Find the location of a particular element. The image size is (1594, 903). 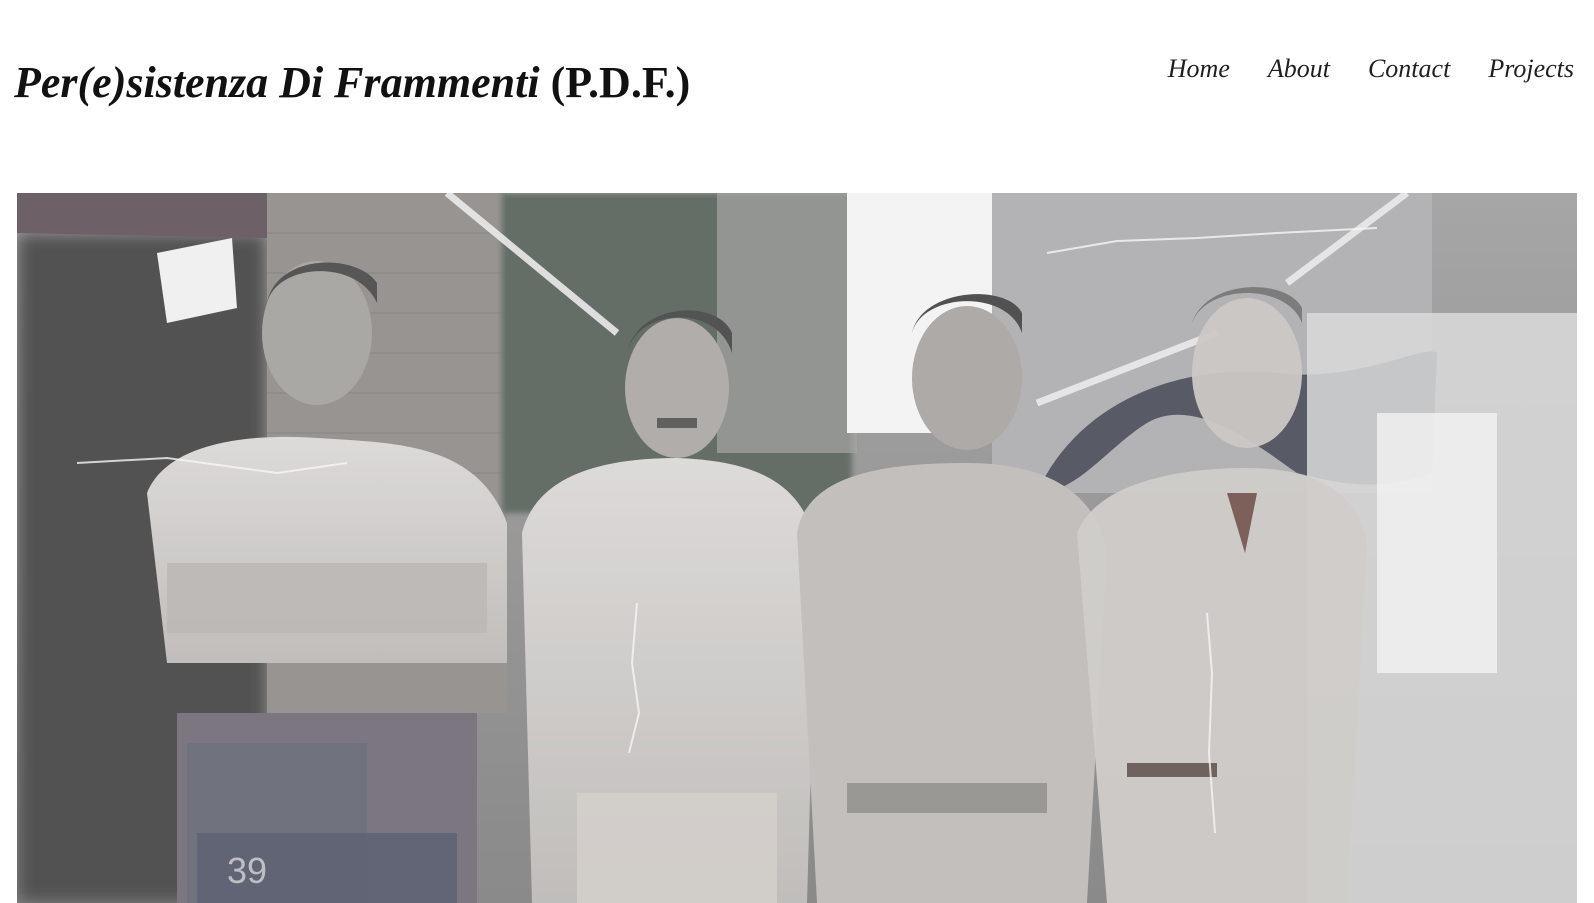

site-title-abbreviation: (P.D.F.) is located at coordinates (620, 82).